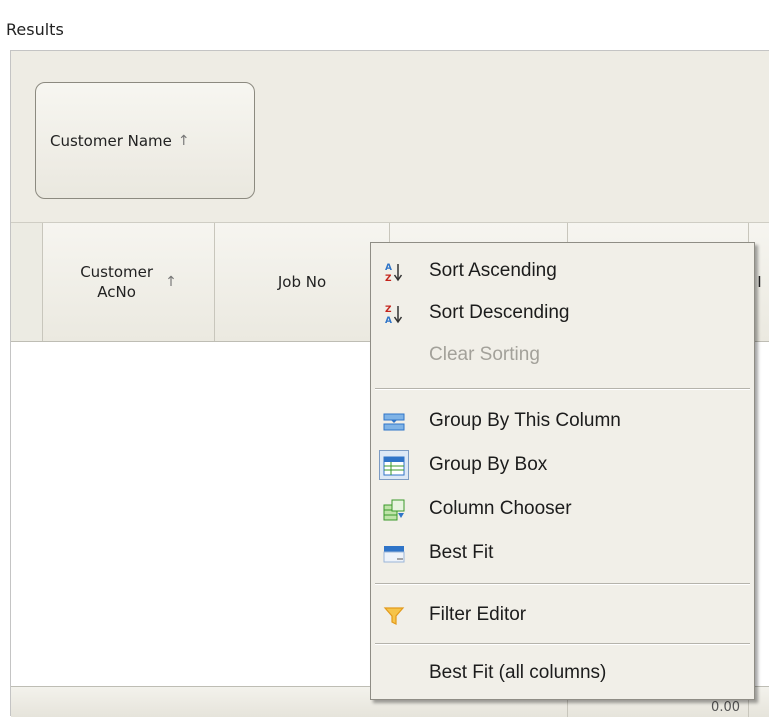  What do you see at coordinates (562, 271) in the screenshot?
I see `menu-item-sort-ascending: A Z Sort Ascending` at bounding box center [562, 271].